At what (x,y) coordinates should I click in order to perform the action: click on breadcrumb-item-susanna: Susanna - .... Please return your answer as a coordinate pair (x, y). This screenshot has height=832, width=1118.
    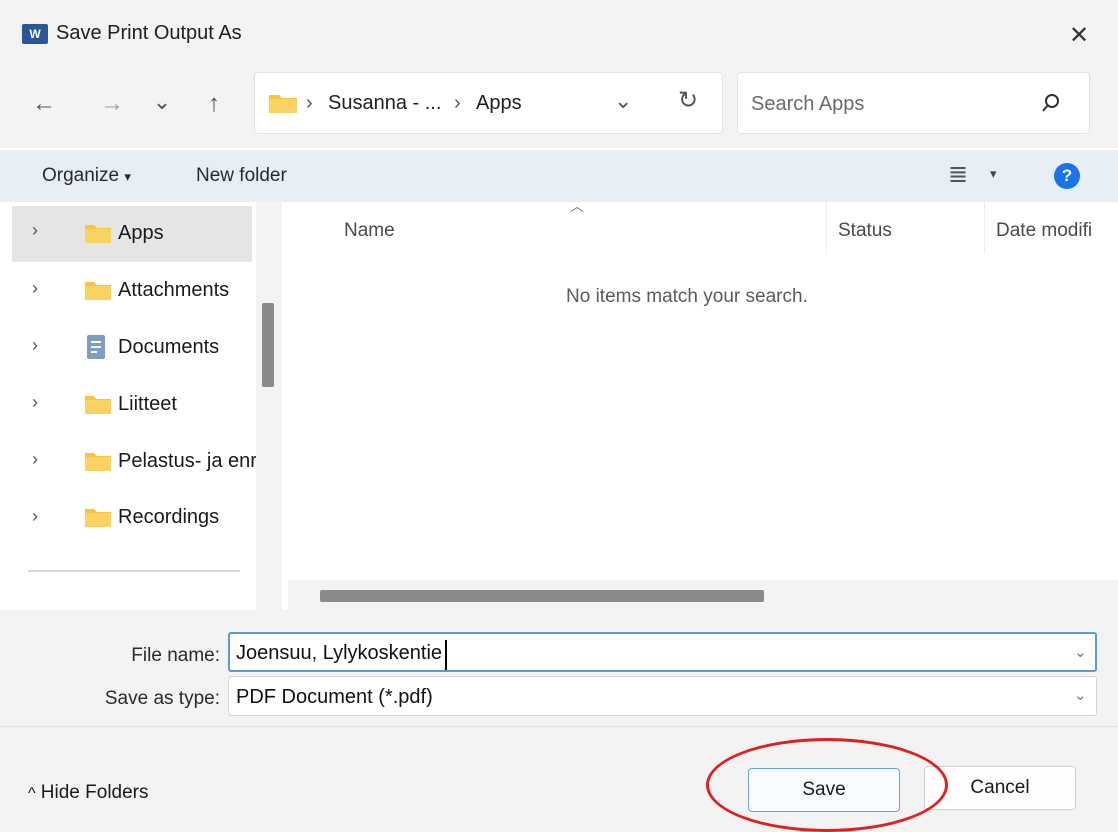
    Looking at the image, I should click on (384, 103).